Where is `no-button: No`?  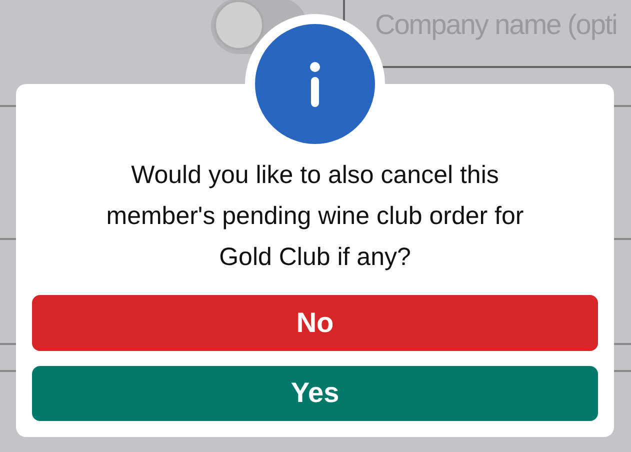 no-button: No is located at coordinates (315, 322).